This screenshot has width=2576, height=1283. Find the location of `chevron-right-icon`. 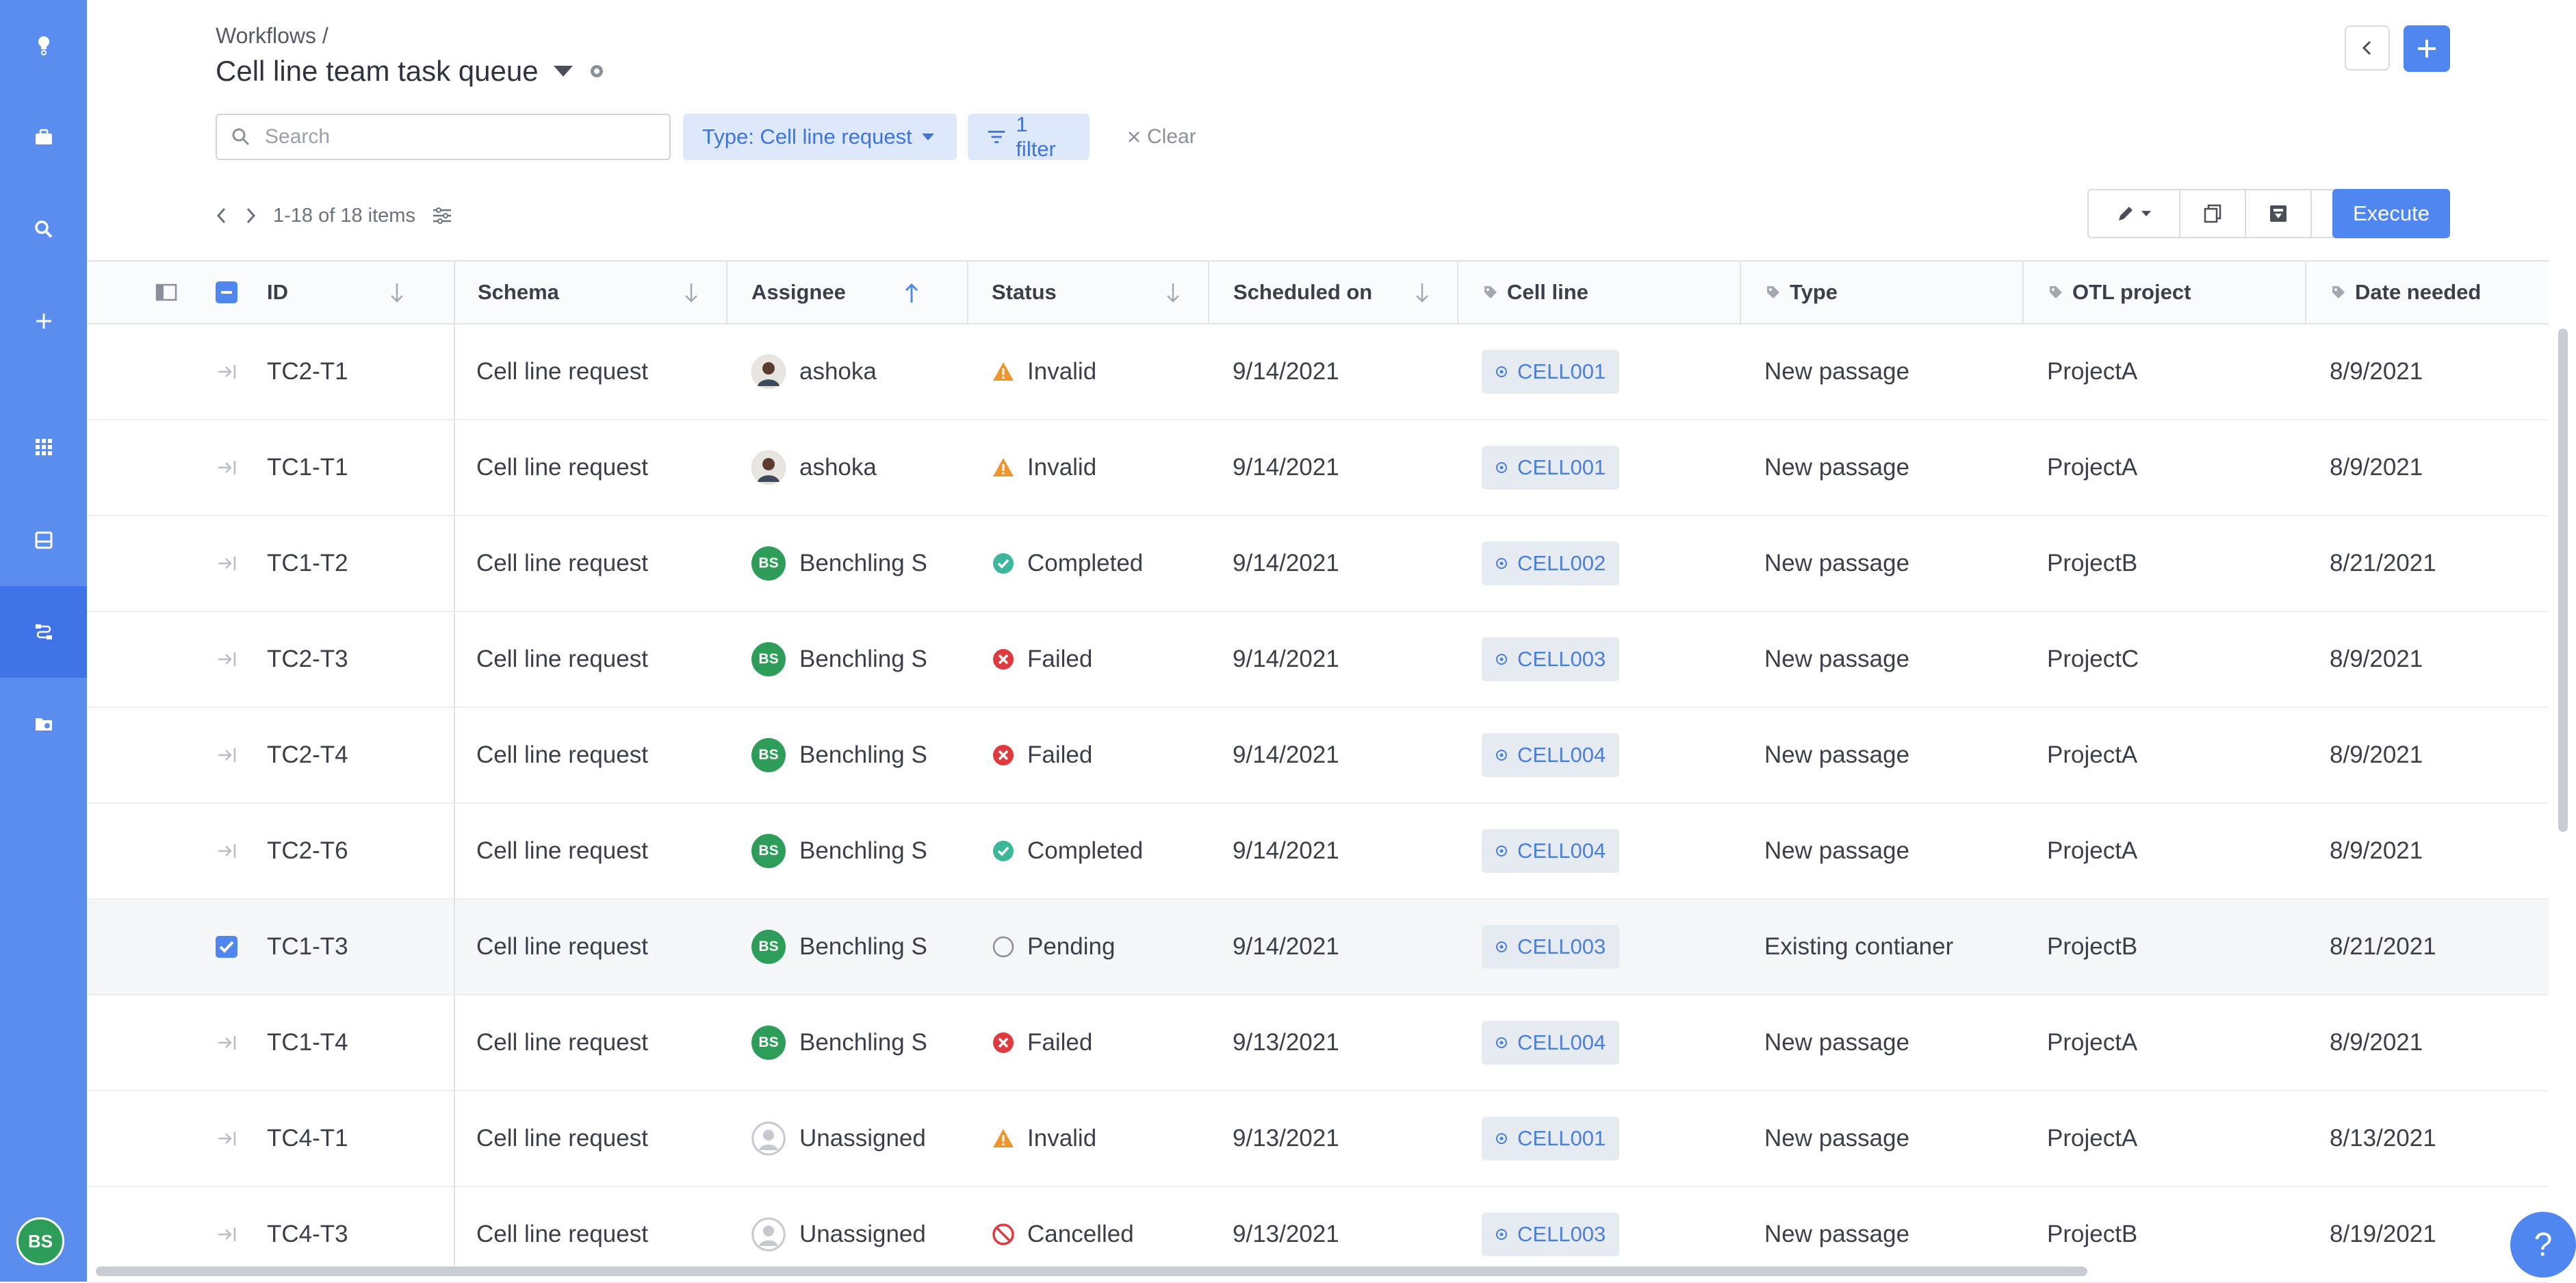

chevron-right-icon is located at coordinates (250, 215).